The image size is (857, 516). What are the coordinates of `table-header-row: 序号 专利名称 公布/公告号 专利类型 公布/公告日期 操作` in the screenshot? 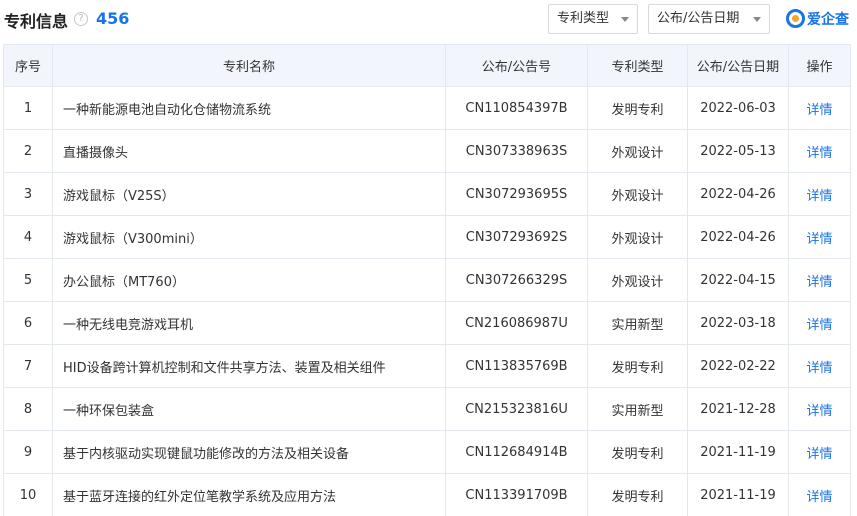 It's located at (427, 65).